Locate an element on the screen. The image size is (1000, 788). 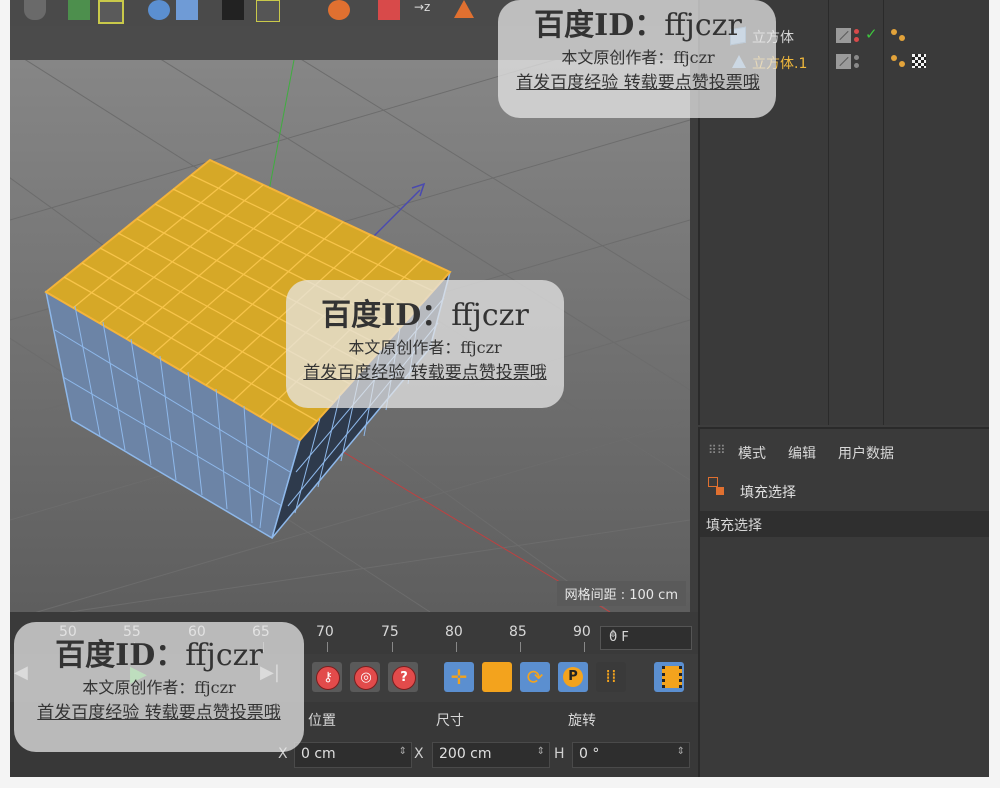
pla-key-button: ⁞⁞ is located at coordinates (611, 677).